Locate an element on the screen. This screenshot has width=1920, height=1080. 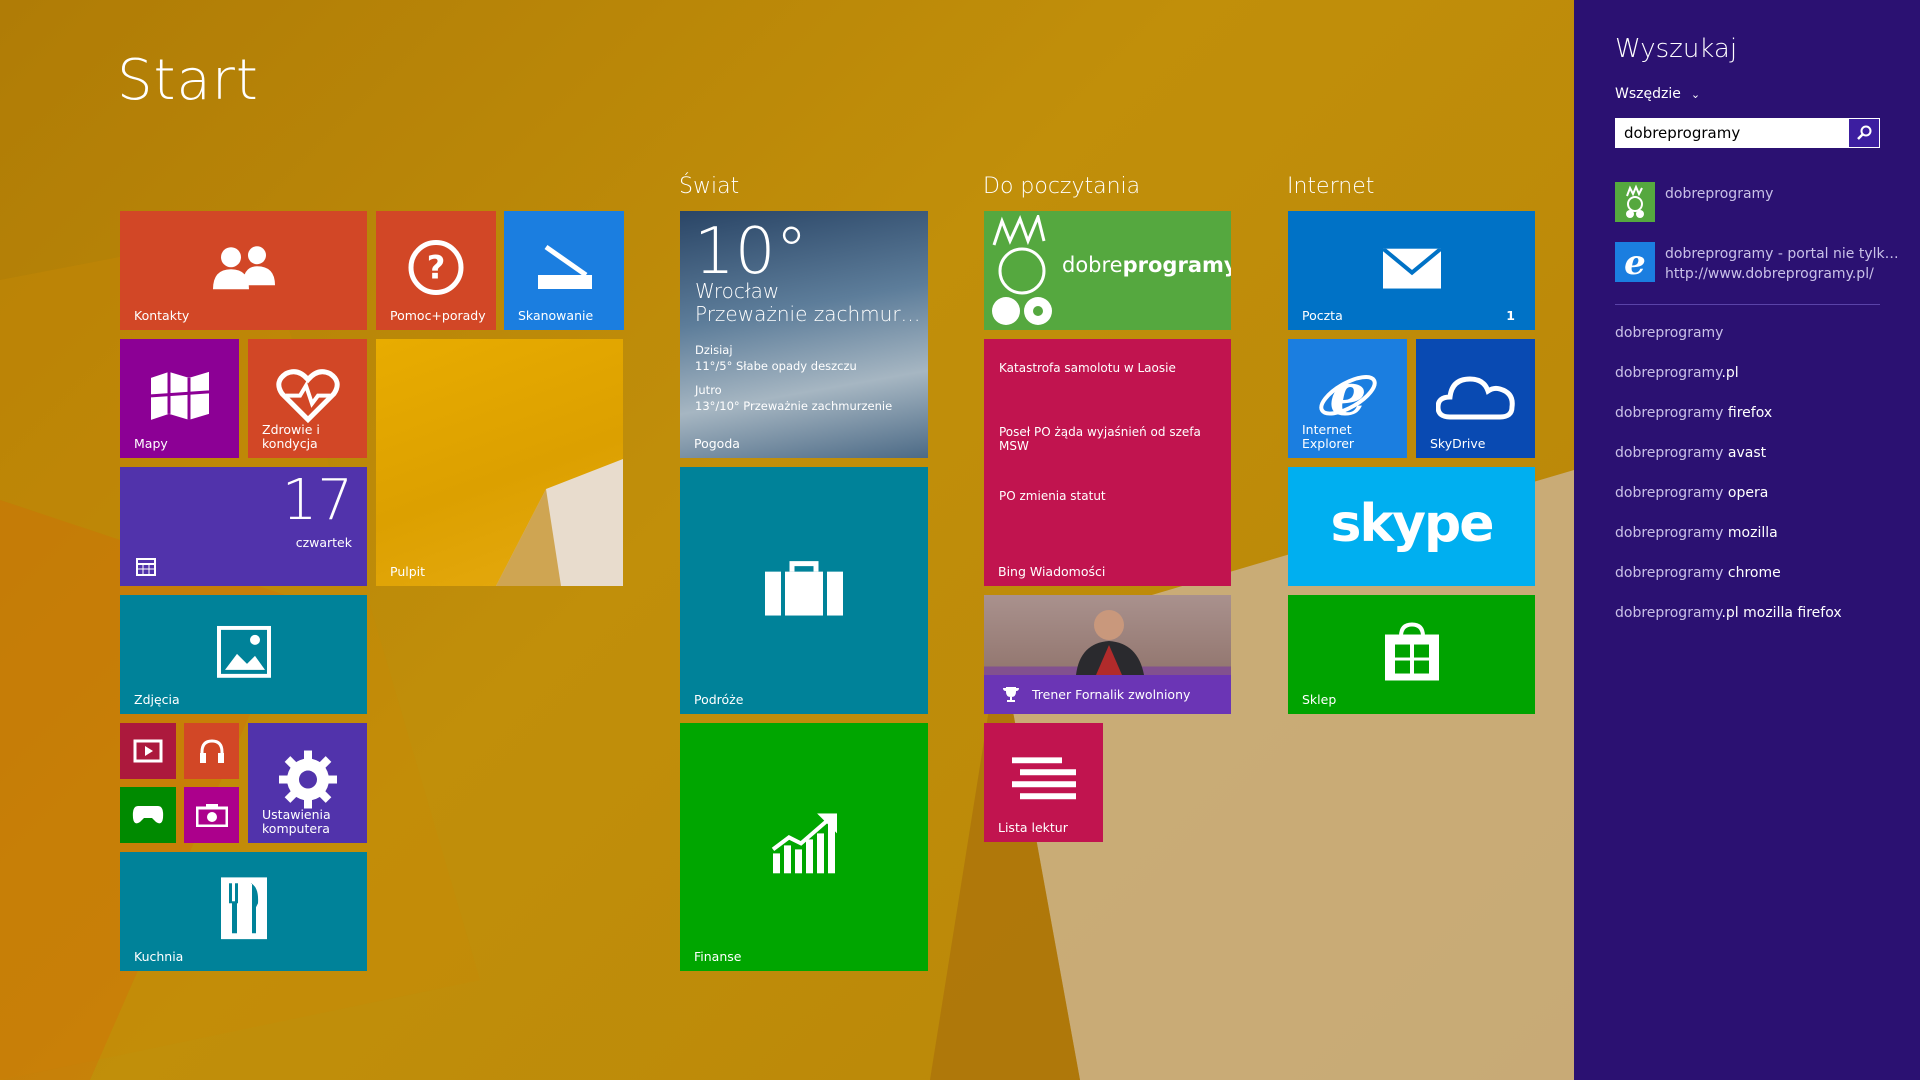
weather-temperature: 10° is located at coordinates (751, 252).